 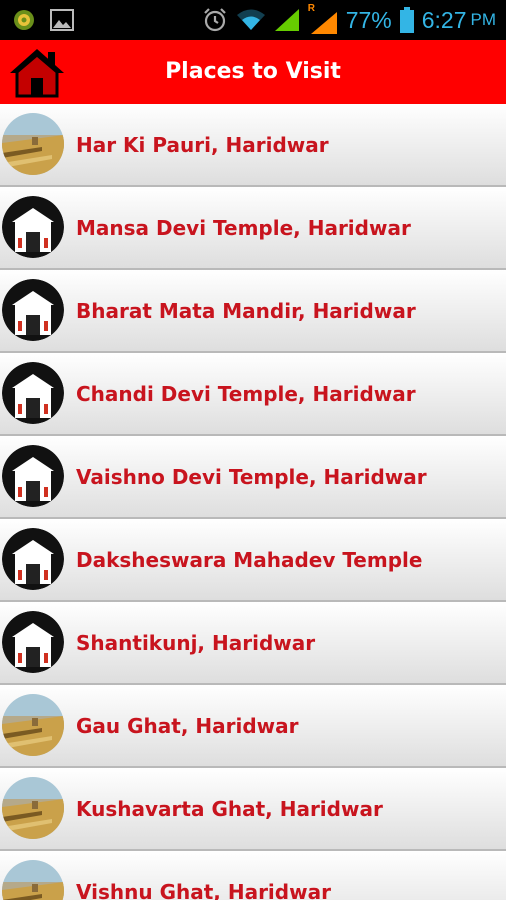 I want to click on place-name: Vaishno Devi Temple, Haridwar, so click(x=251, y=477).